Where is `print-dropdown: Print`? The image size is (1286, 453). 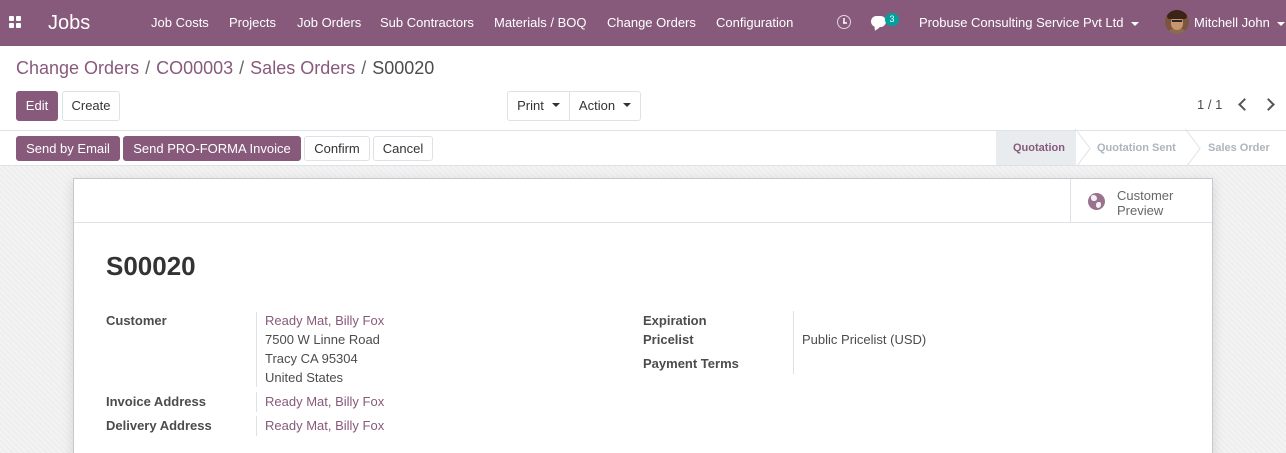
print-dropdown: Print is located at coordinates (538, 106).